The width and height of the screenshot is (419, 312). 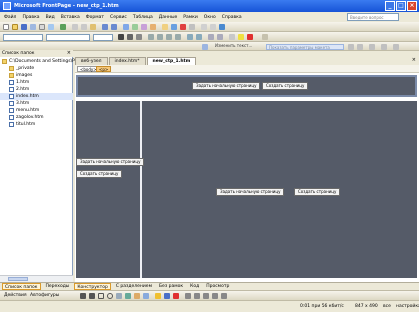 I want to click on tree-item-1htm: 1.htm, so click(x=36, y=82).